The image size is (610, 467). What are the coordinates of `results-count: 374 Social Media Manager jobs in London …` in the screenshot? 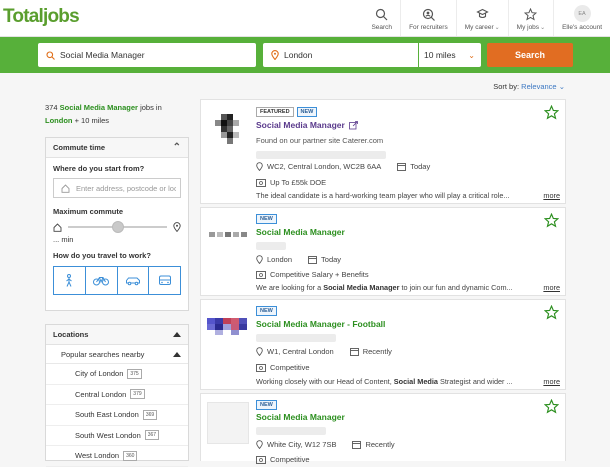 It's located at (115, 114).